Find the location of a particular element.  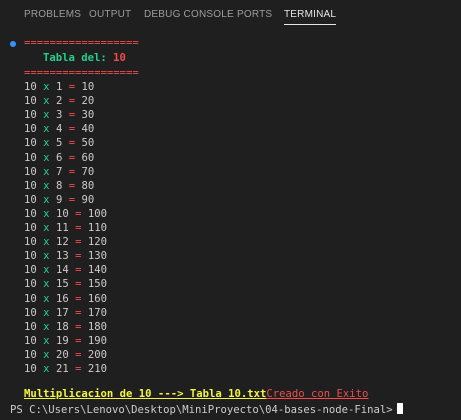

table-row: 10 x 10 = 100 is located at coordinates (65, 214).